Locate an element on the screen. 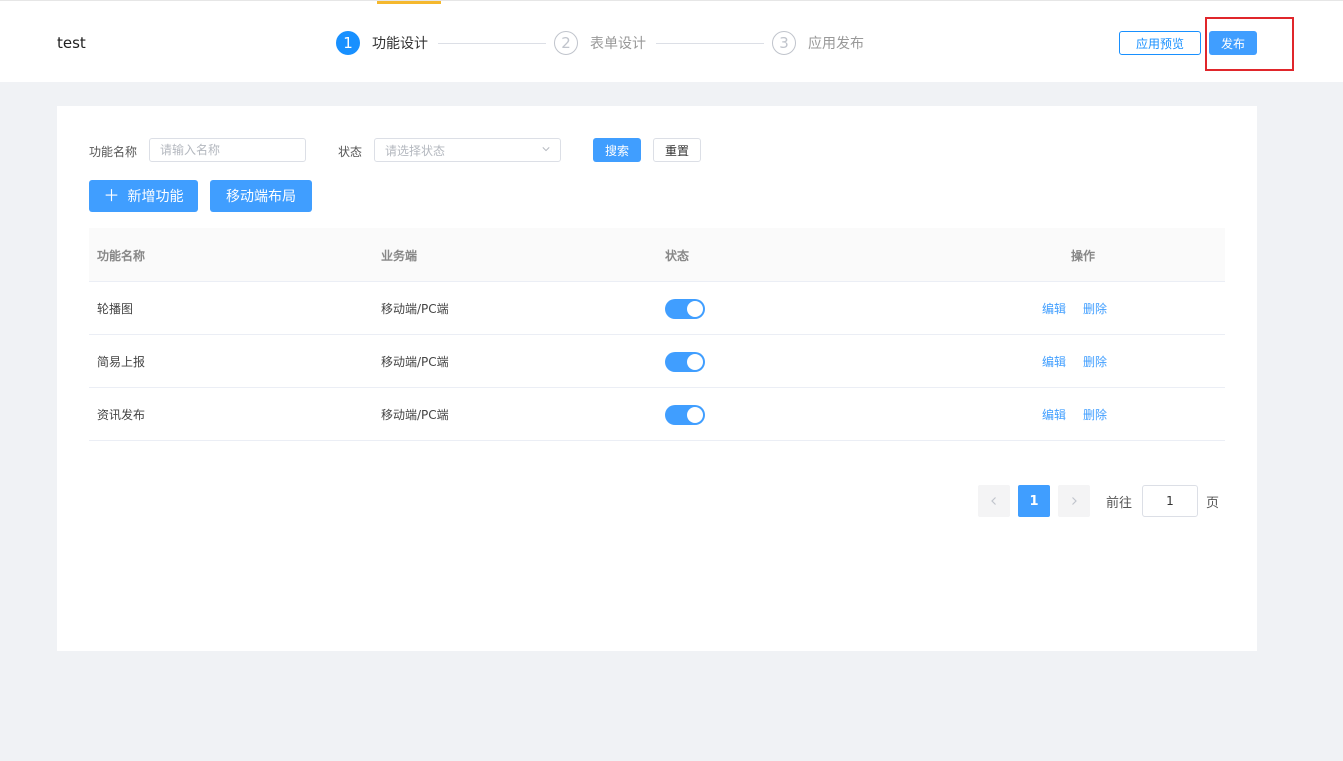 Image resolution: width=1343 pixels, height=761 pixels. step-app-publish: 3 应用发布 is located at coordinates (818, 43).